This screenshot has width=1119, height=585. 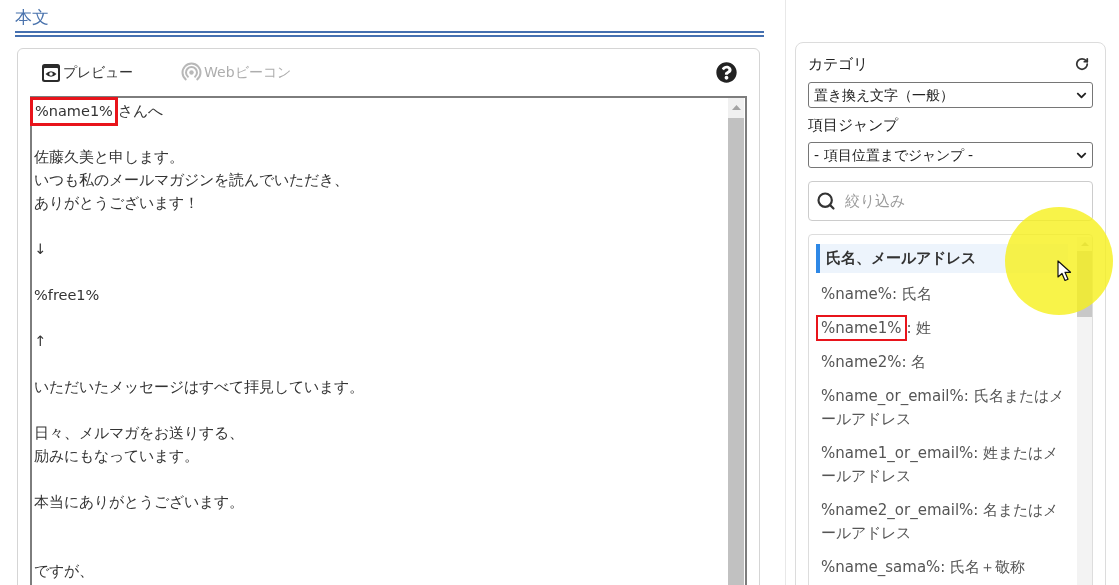 What do you see at coordinates (838, 64) in the screenshot?
I see `field-label: カテゴリ` at bounding box center [838, 64].